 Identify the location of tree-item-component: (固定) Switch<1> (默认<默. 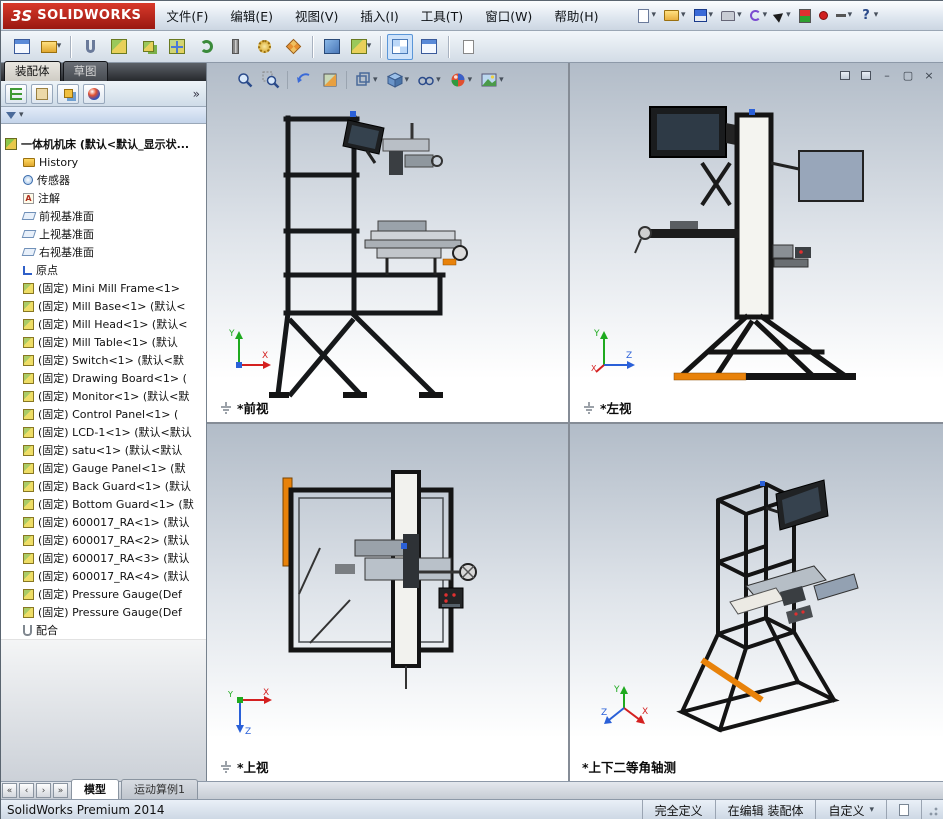
(103, 360).